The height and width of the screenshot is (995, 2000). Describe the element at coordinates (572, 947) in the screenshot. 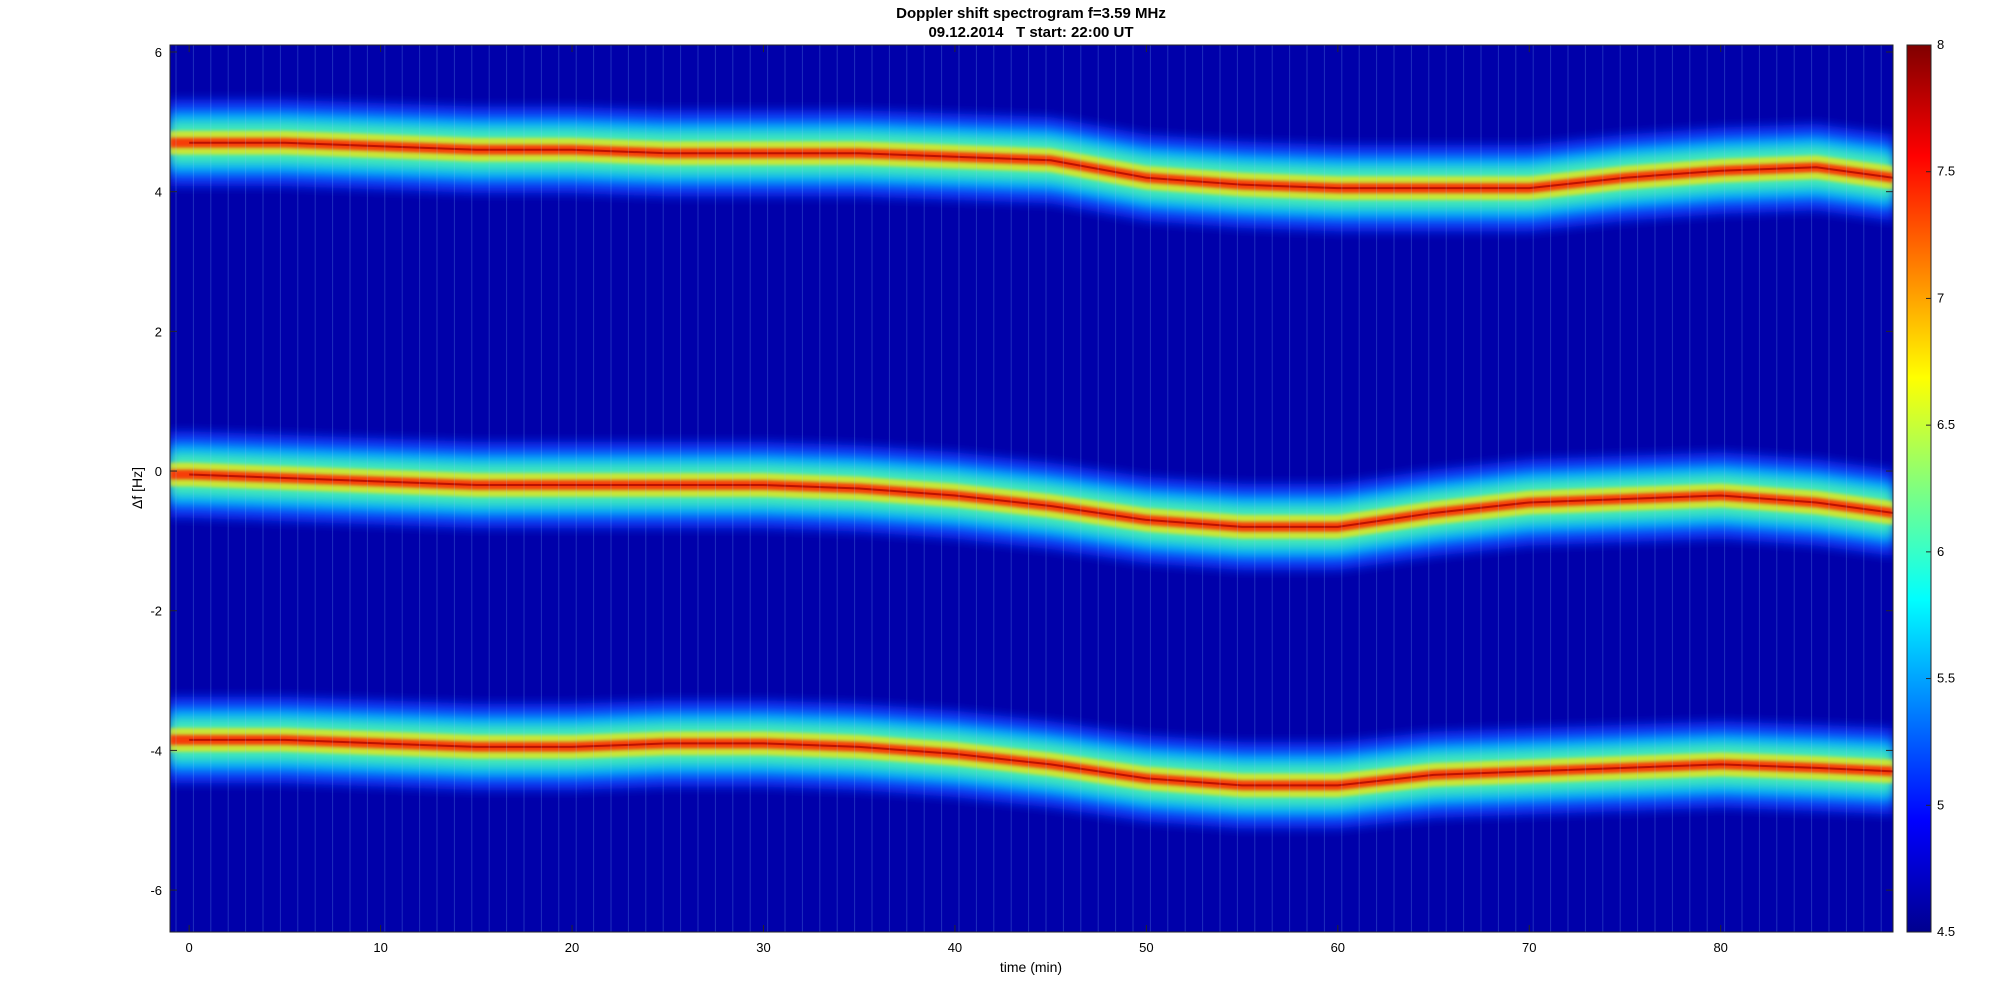

I see `x-tick-label: 20` at that location.